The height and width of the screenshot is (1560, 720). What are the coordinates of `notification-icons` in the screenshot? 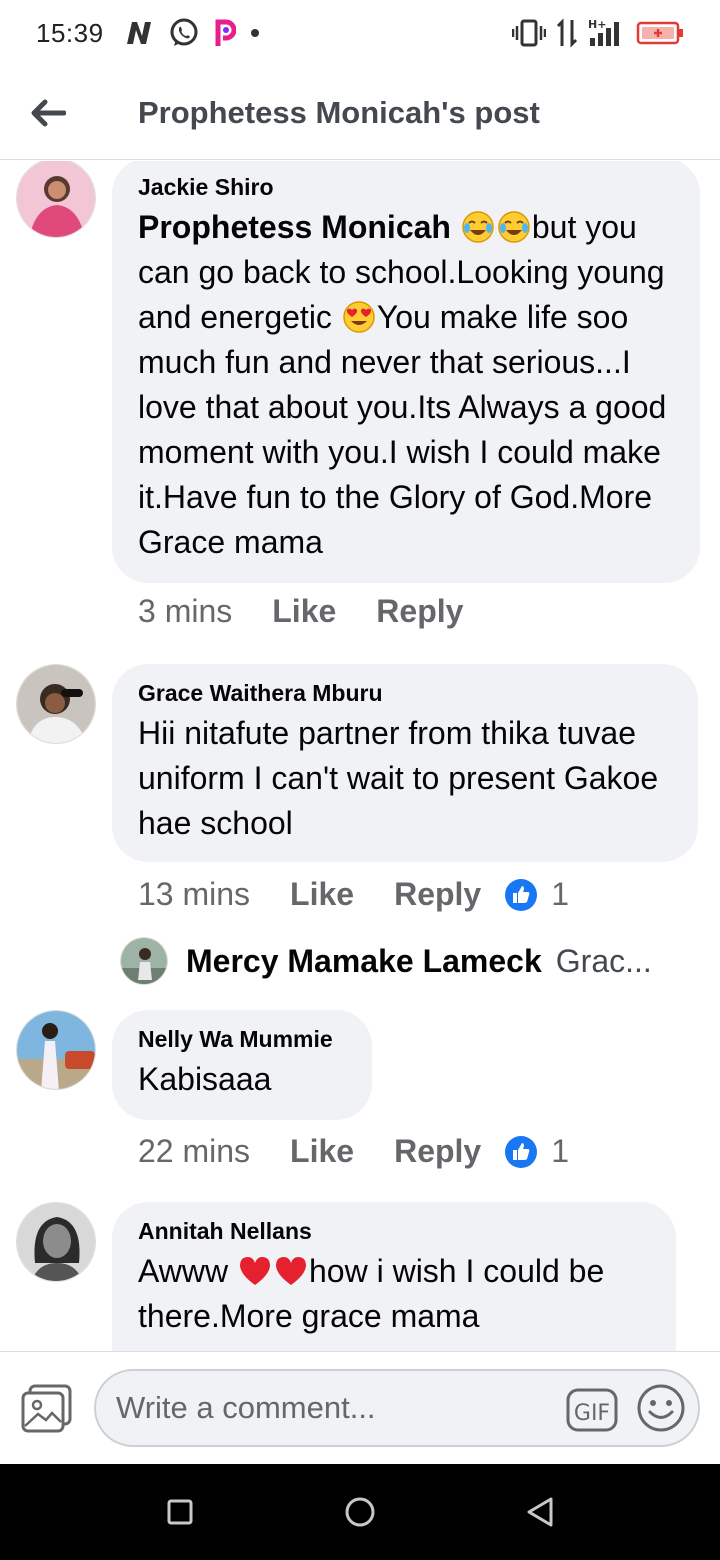 It's located at (192, 33).